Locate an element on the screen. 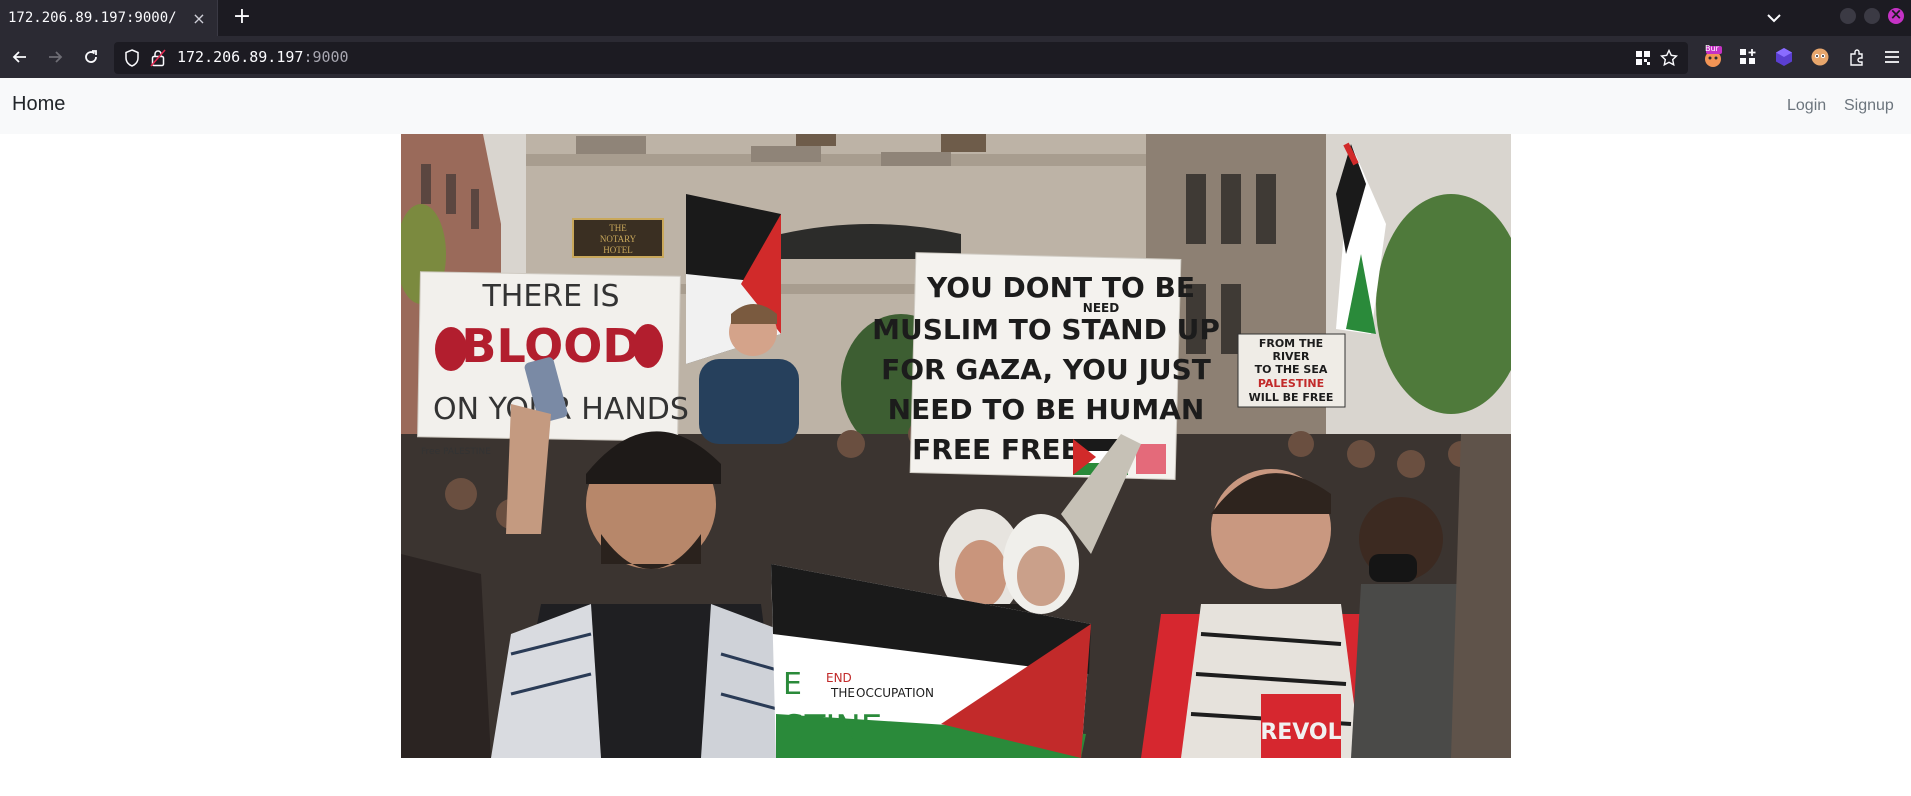  river-sign-line3: TO THE SEA is located at coordinates (1291, 369).